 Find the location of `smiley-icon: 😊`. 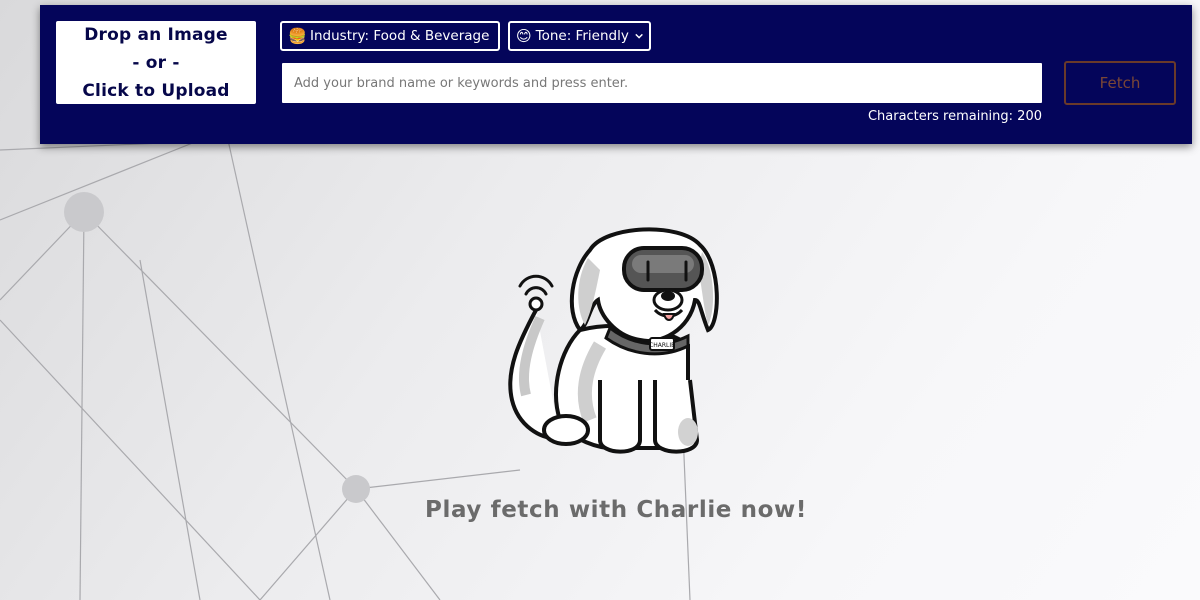

smiley-icon: 😊 is located at coordinates (524, 36).